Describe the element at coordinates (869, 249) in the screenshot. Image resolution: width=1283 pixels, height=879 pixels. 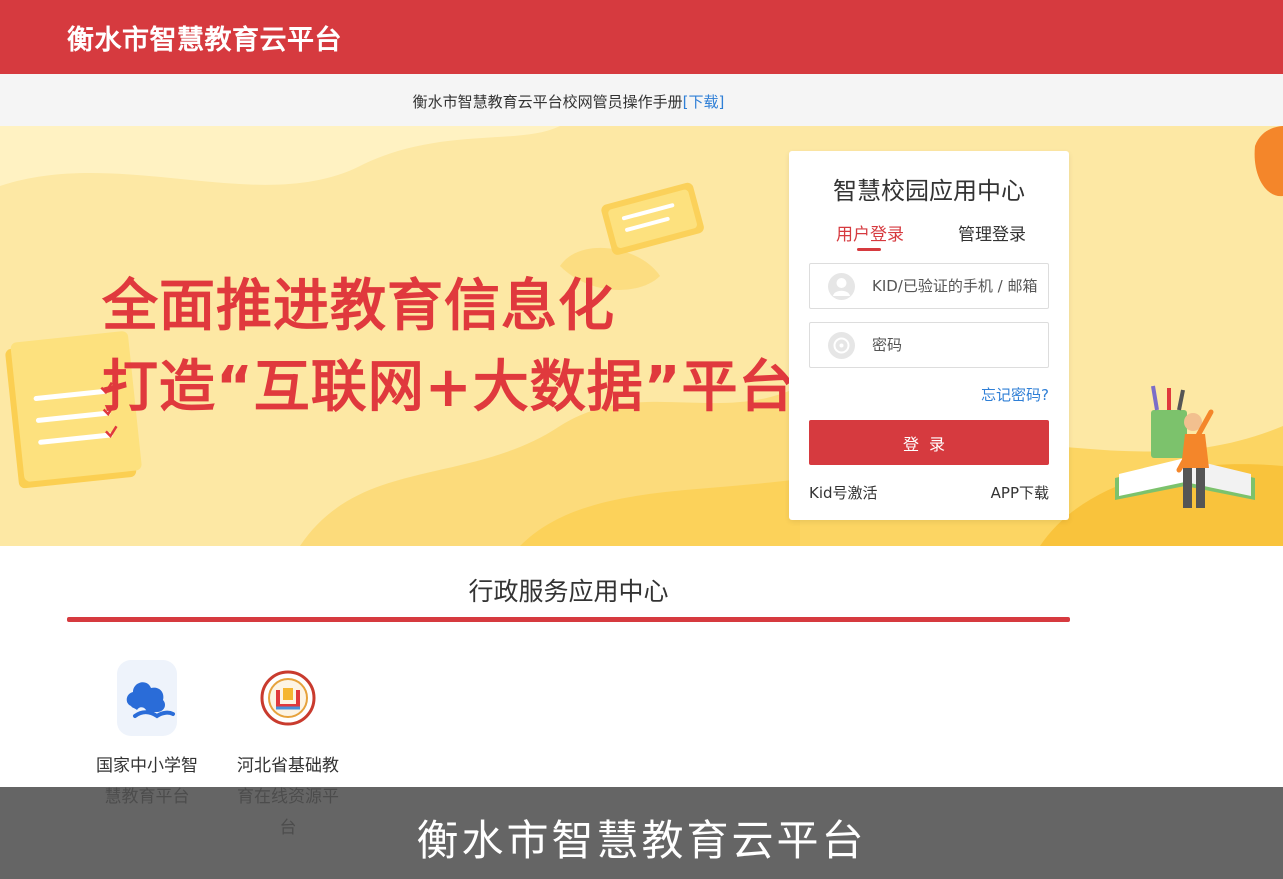
I see `active-tab-indicator` at that location.